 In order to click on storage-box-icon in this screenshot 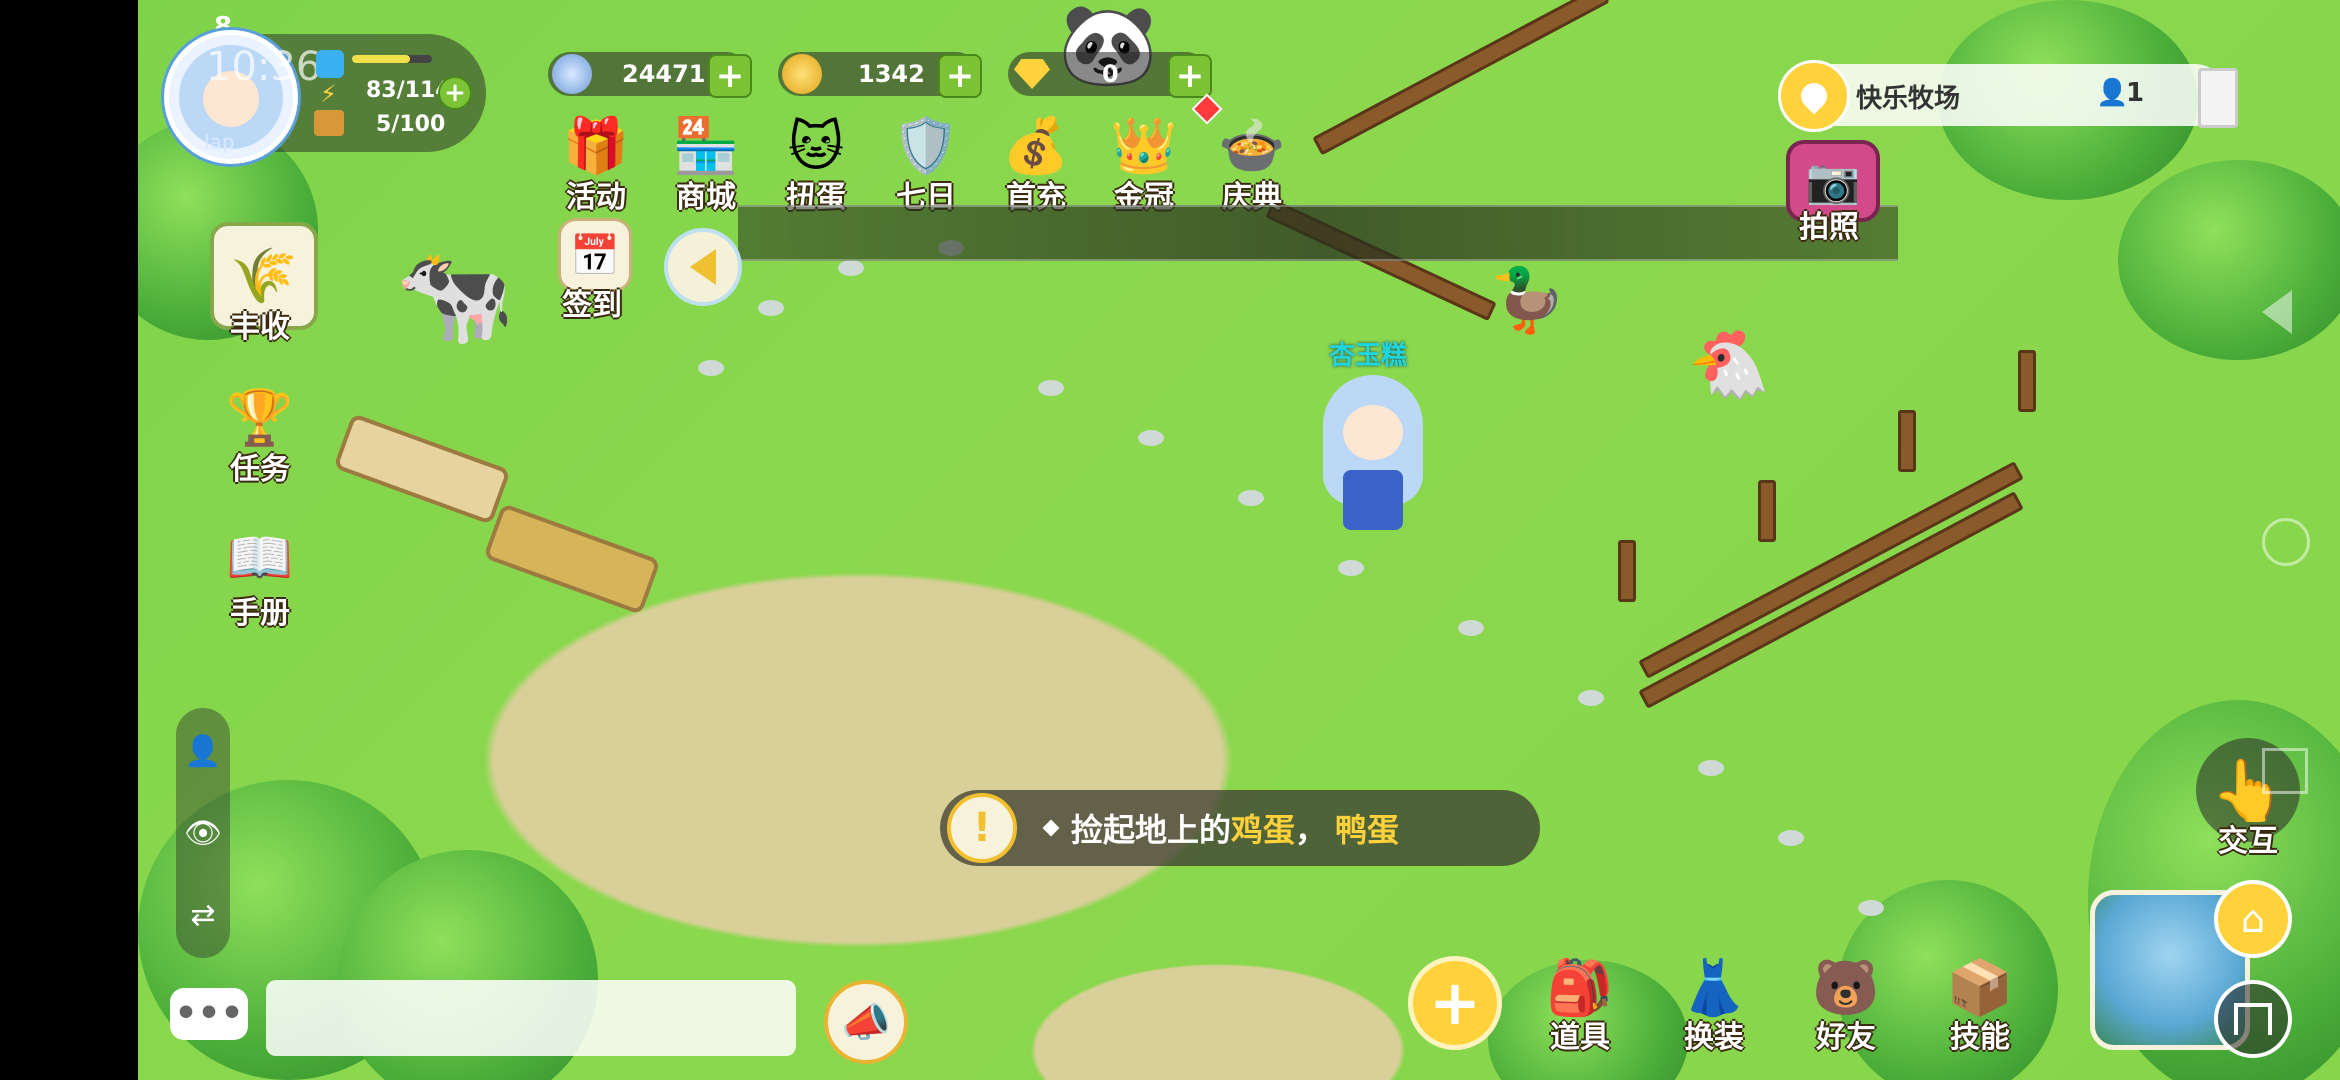, I will do `click(329, 123)`.